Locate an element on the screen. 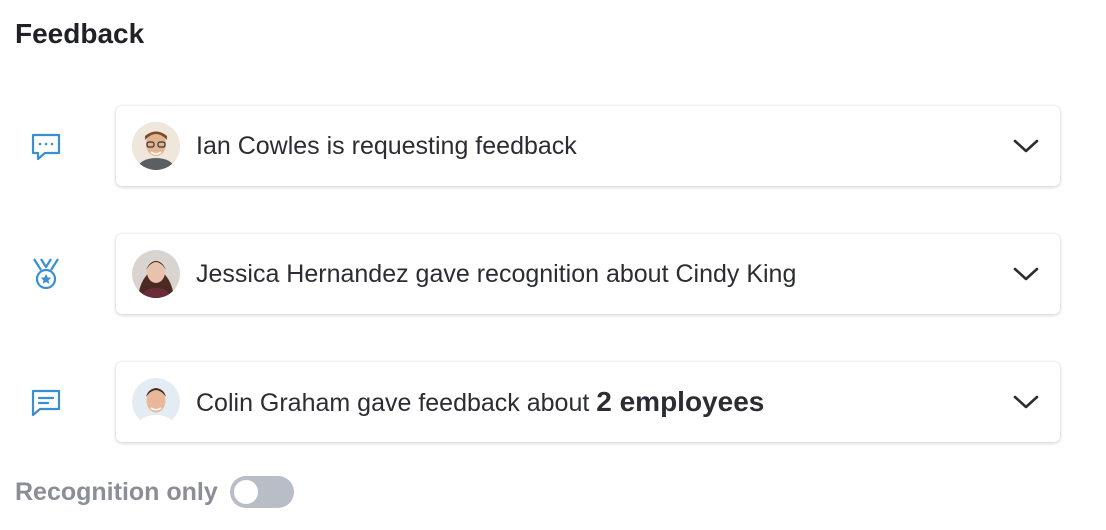 The width and height of the screenshot is (1106, 530). recognition-filter: Recognition only is located at coordinates (154, 492).